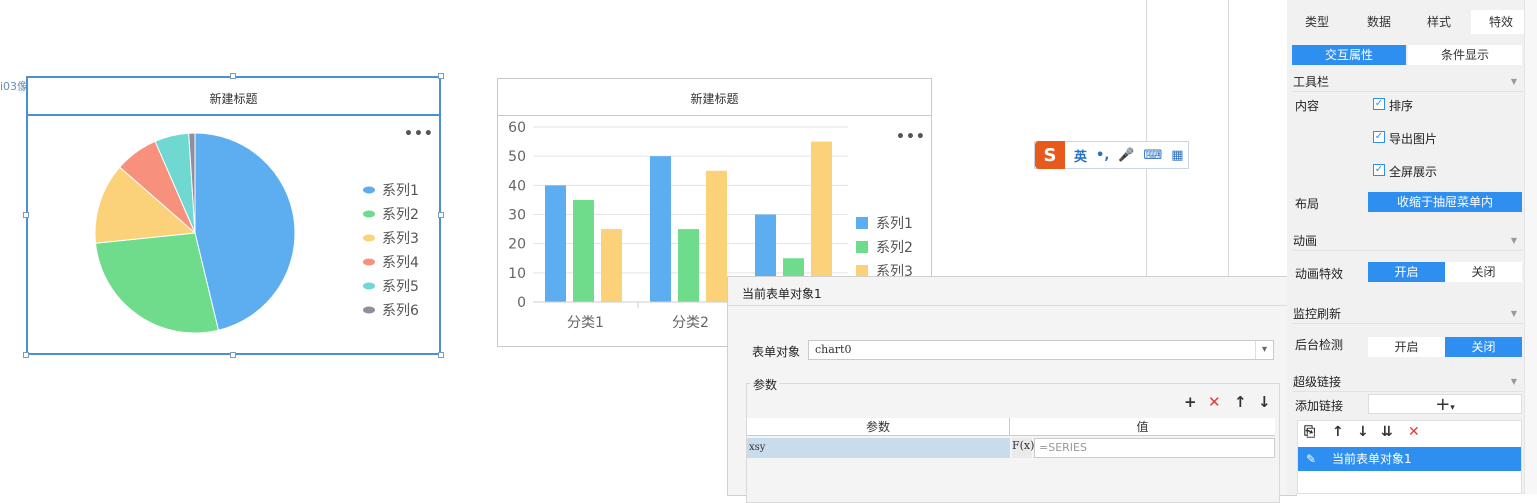  What do you see at coordinates (1465, 55) in the screenshot?
I see `subtab-condition: 条件显示` at bounding box center [1465, 55].